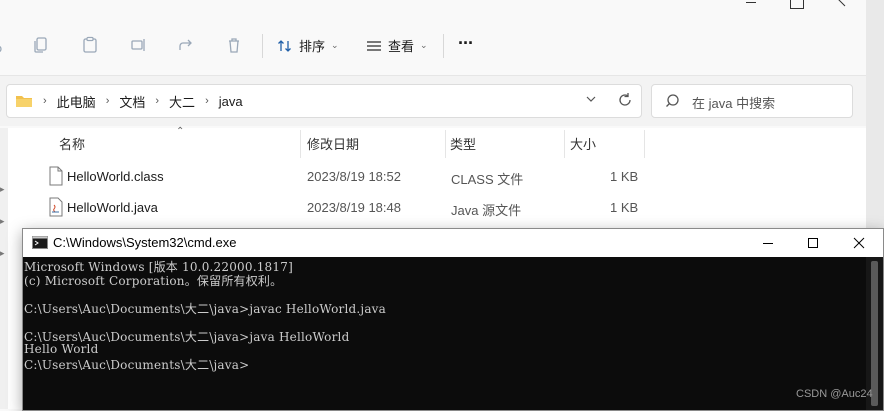 The image size is (884, 411). Describe the element at coordinates (734, 103) in the screenshot. I see `search-placeholder: 在 java 中搜索` at that location.